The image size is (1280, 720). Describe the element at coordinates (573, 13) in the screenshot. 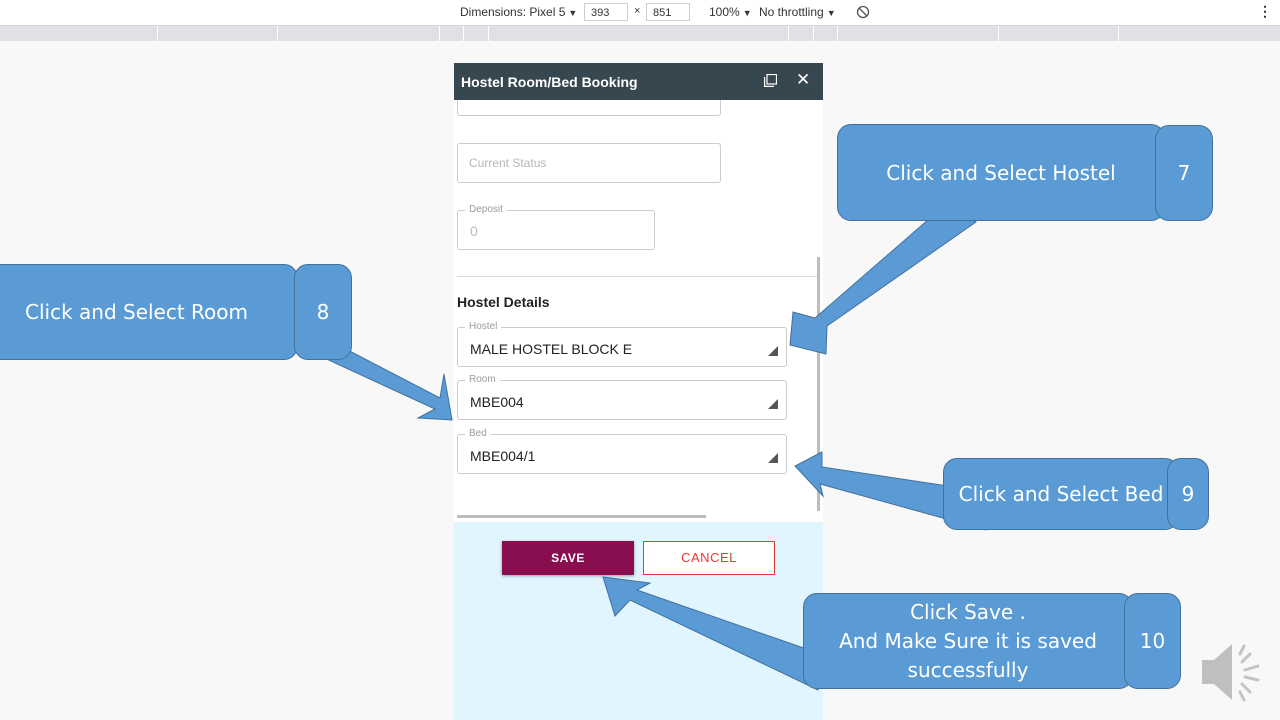

I see `dimensions-caret-icon: ▼` at that location.